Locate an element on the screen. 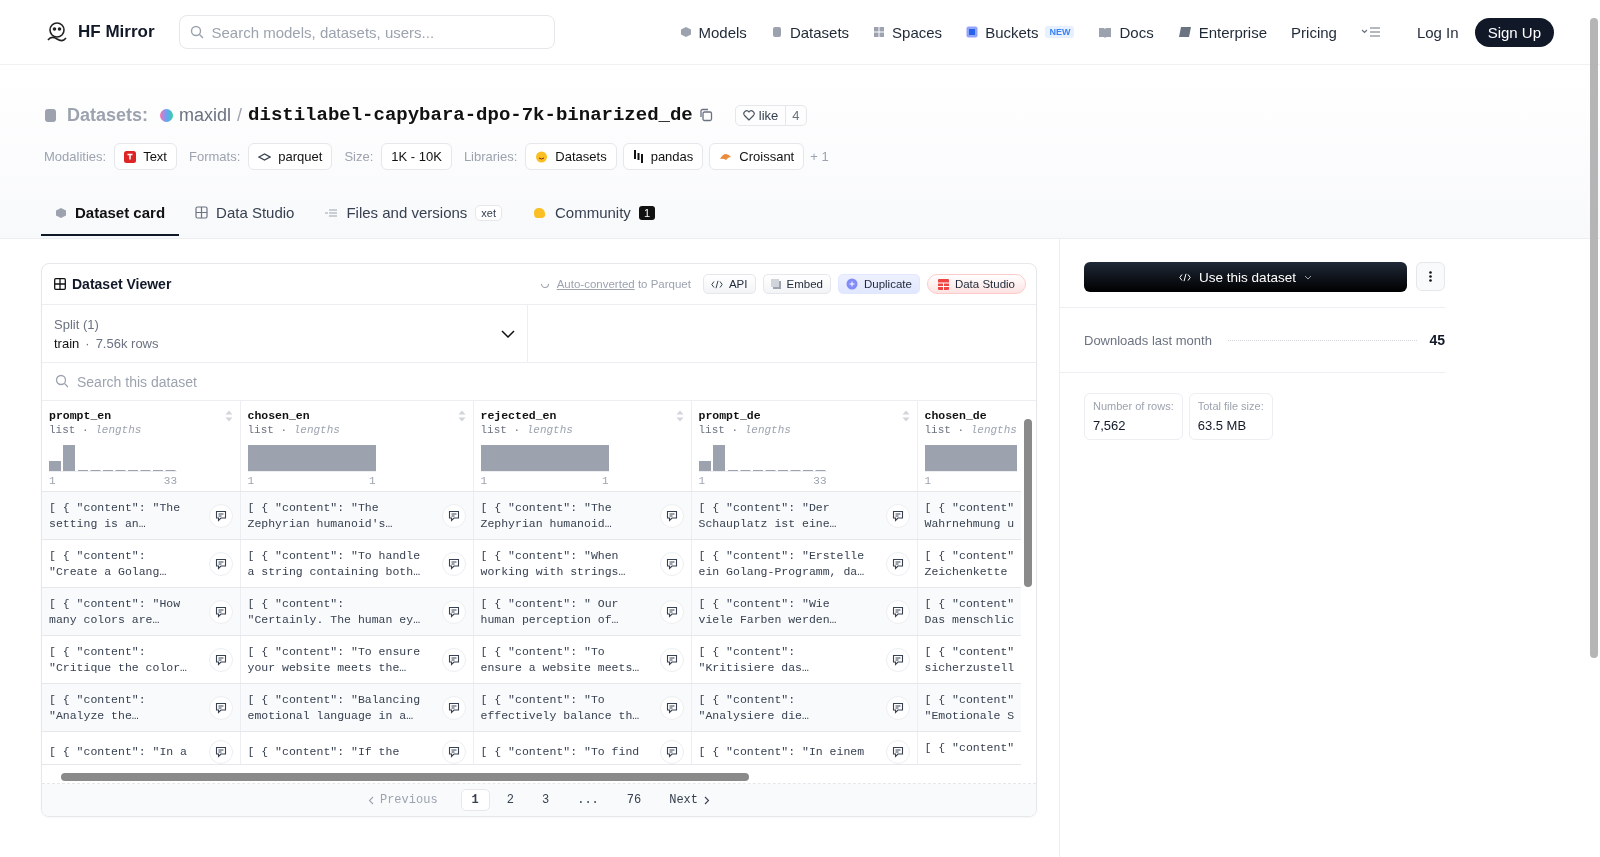 The image size is (1600, 857). tag-chip: pandas is located at coordinates (663, 156).